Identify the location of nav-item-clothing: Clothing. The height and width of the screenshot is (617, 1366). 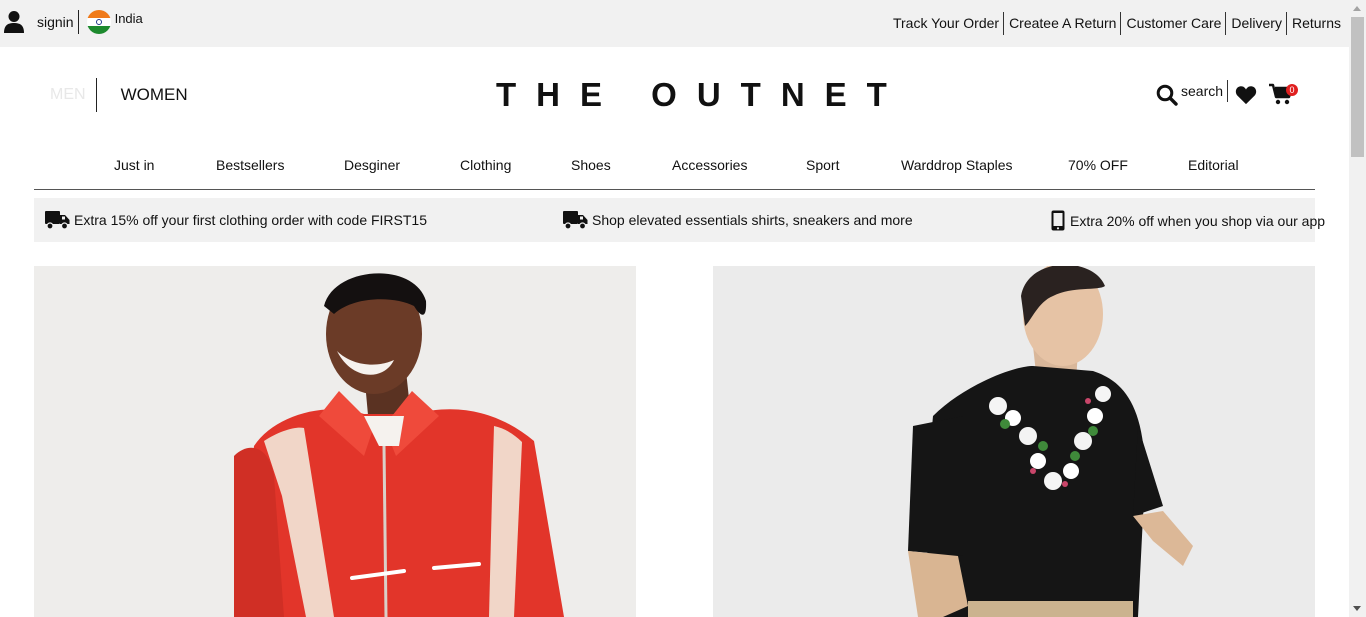
(485, 165).